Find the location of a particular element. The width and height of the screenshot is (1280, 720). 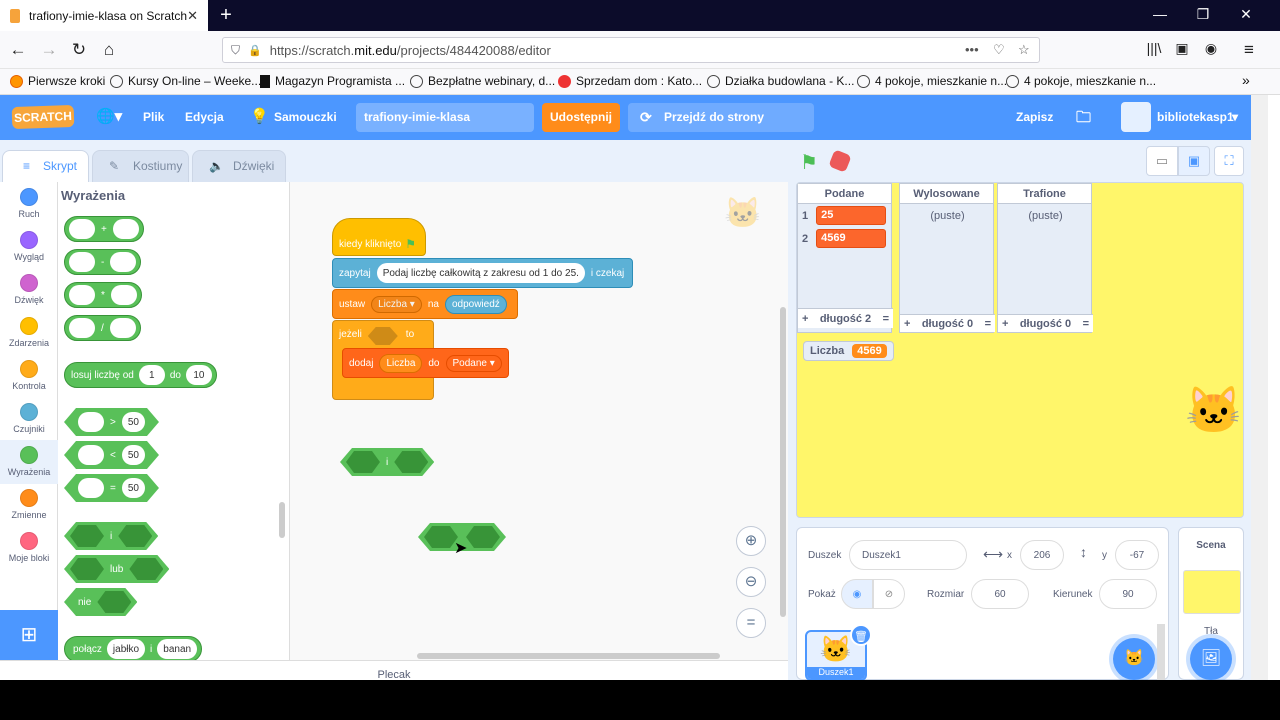

minimize-icon: — is located at coordinates (1160, 14).